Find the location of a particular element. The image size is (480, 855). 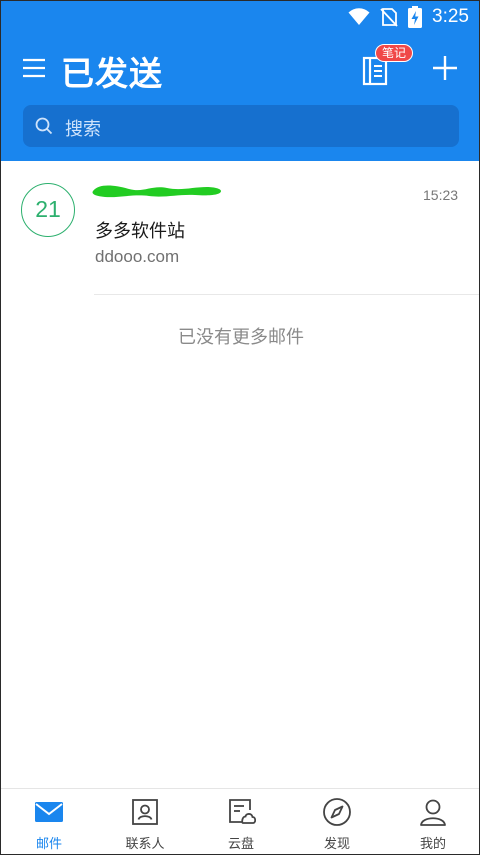

nav-tab-mail: 邮件 is located at coordinates (49, 821).